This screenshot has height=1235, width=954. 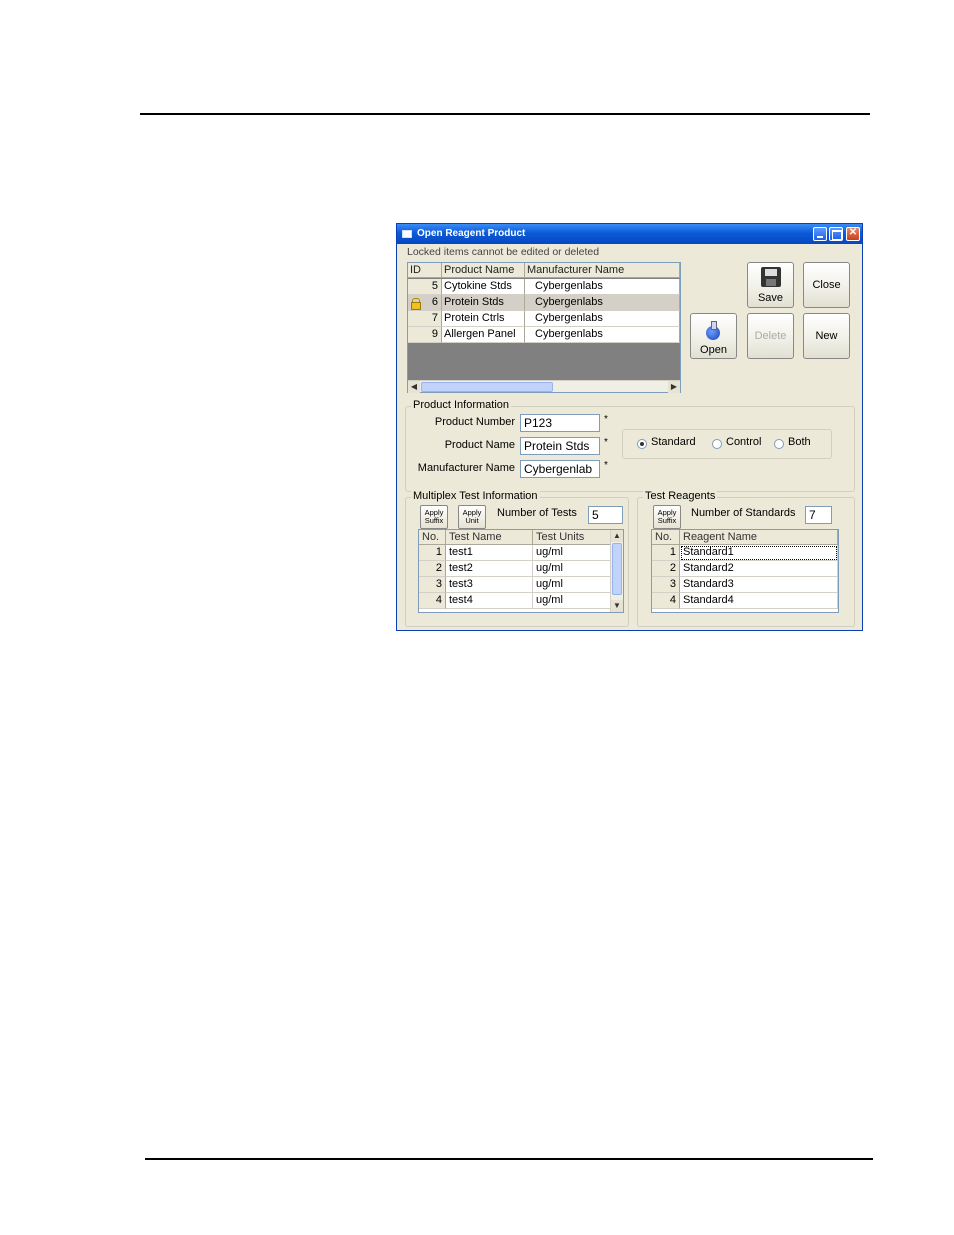 I want to click on test-reagents-legend: Test Reagents, so click(x=680, y=496).